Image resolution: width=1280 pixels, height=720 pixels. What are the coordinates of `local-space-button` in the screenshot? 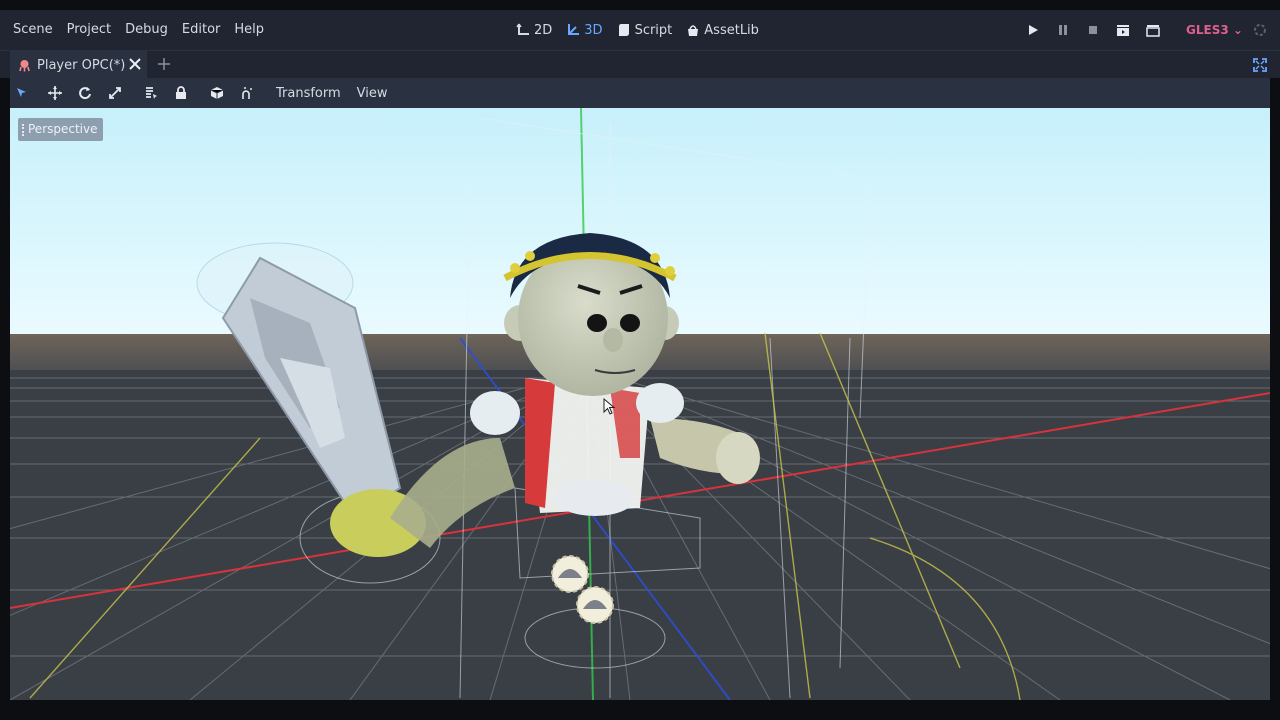 It's located at (217, 93).